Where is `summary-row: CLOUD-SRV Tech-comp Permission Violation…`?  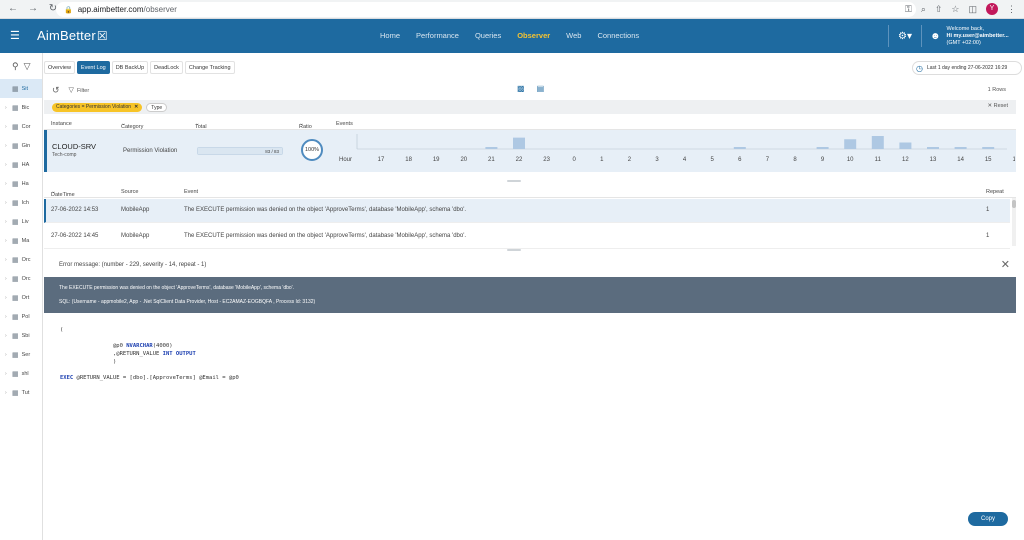
summary-row: CLOUD-SRV Tech-comp Permission Violation… is located at coordinates (530, 151).